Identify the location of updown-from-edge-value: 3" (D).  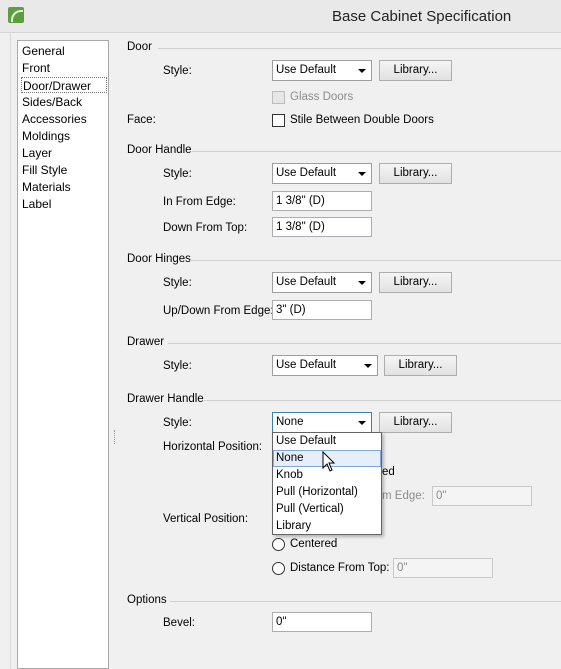
(291, 310).